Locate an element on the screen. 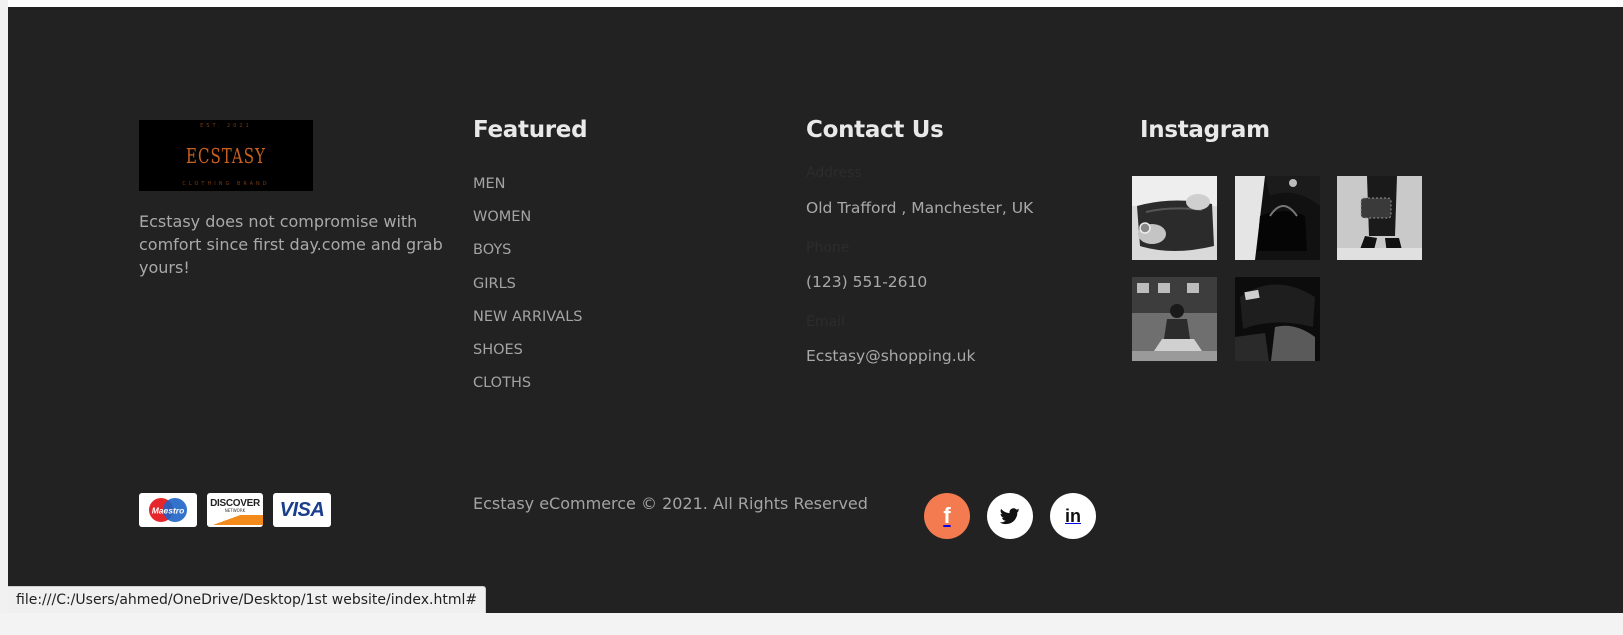 This screenshot has height=635, width=1623. phone-label: Phone is located at coordinates (828, 248).